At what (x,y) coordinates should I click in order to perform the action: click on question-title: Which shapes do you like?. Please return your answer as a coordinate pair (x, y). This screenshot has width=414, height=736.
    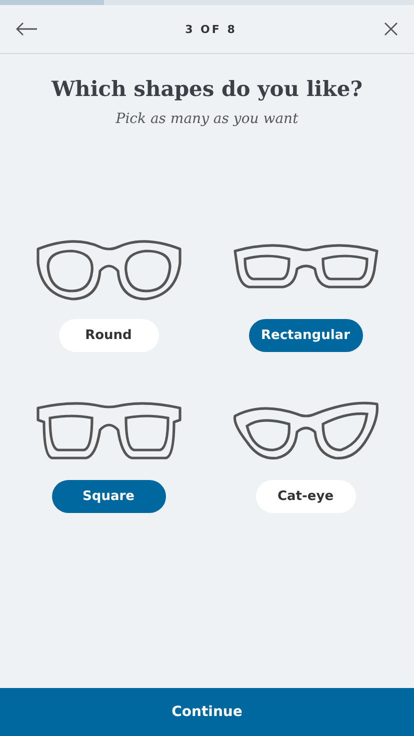
    Looking at the image, I should click on (207, 88).